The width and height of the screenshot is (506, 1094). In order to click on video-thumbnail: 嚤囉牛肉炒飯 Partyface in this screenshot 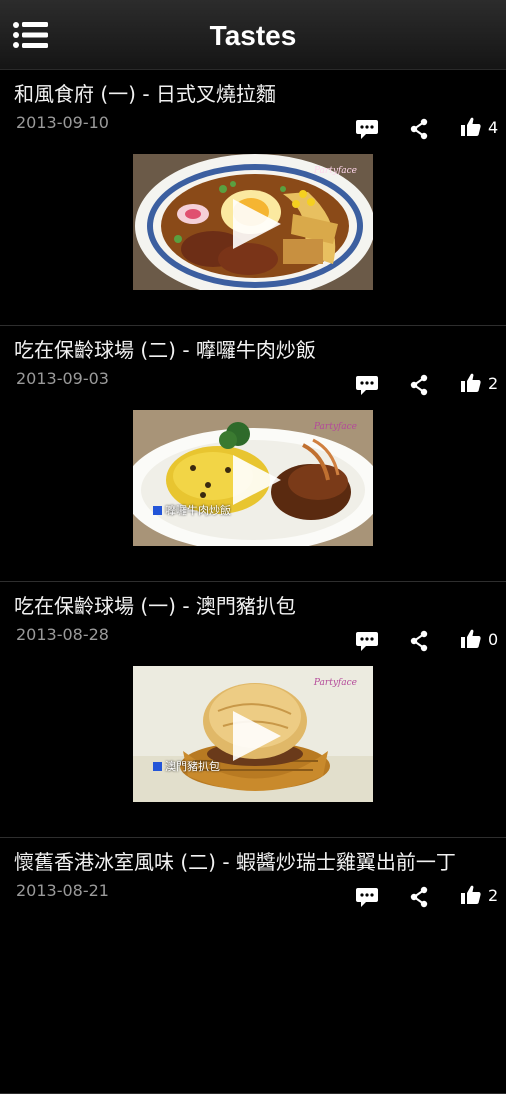, I will do `click(253, 478)`.